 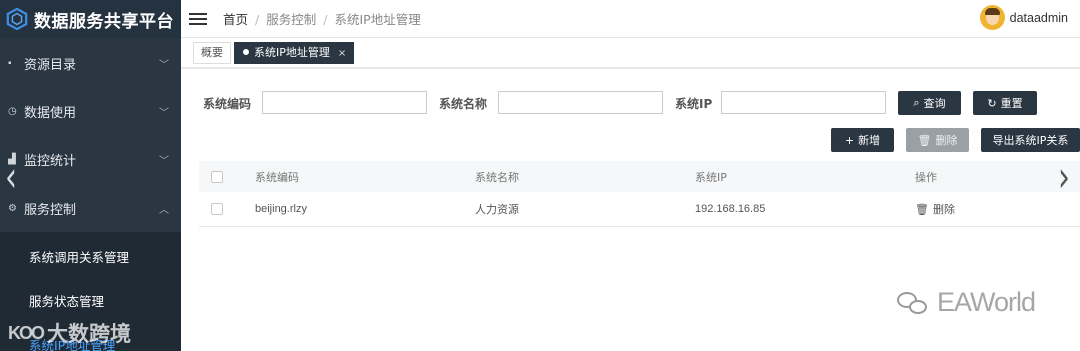 I want to click on user-menu: dataadmin, so click(x=1023, y=17).